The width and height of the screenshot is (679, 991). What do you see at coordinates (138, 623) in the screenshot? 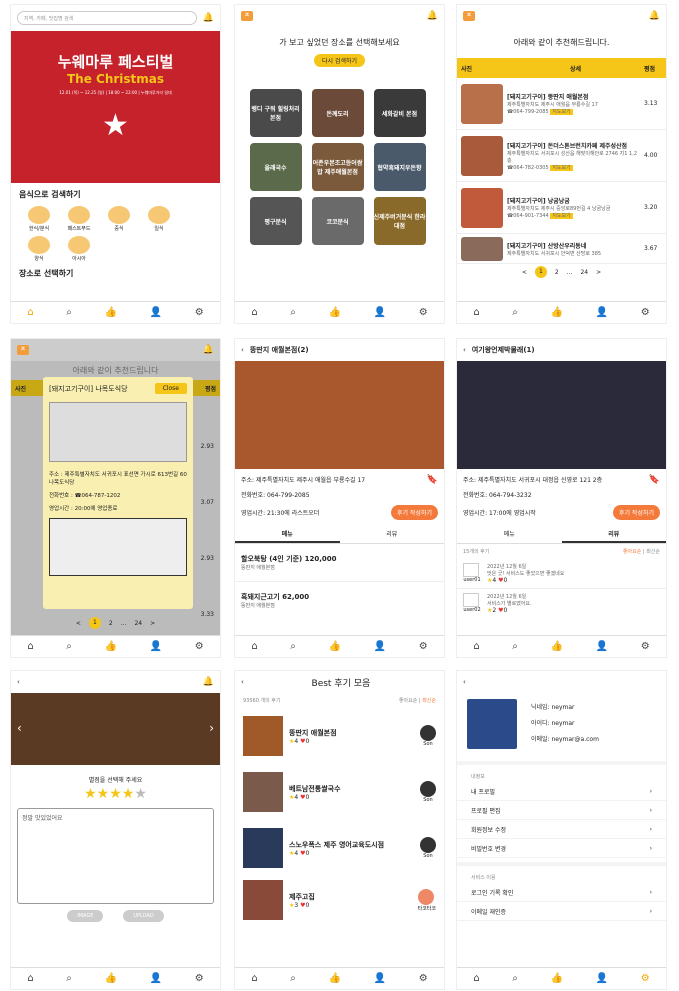
I see `page-24: 24` at bounding box center [138, 623].